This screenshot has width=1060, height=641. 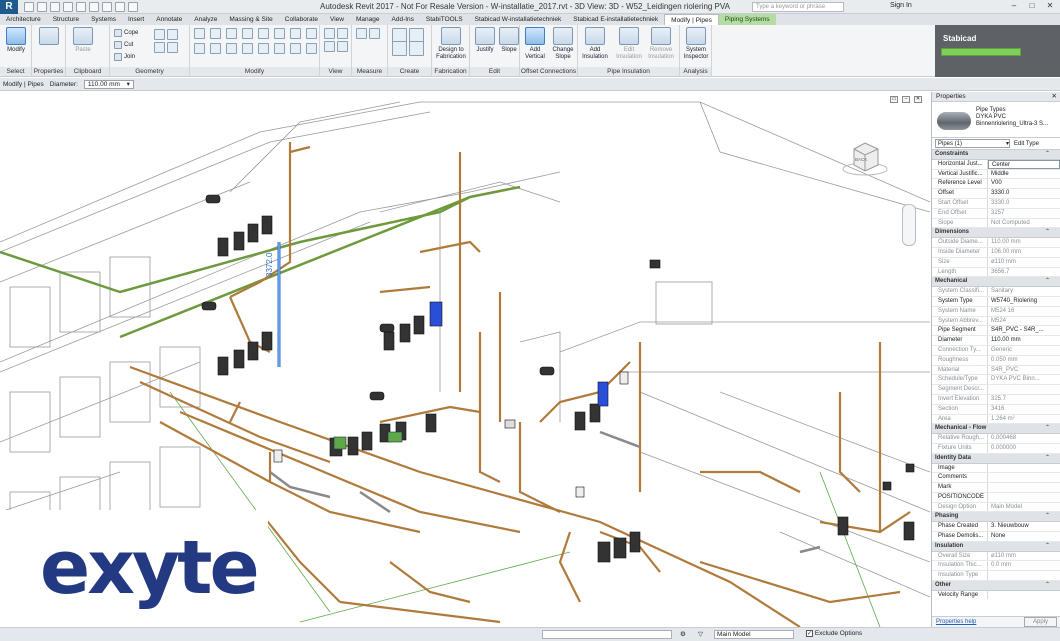 I want to click on paint-icon, so click(x=342, y=46).